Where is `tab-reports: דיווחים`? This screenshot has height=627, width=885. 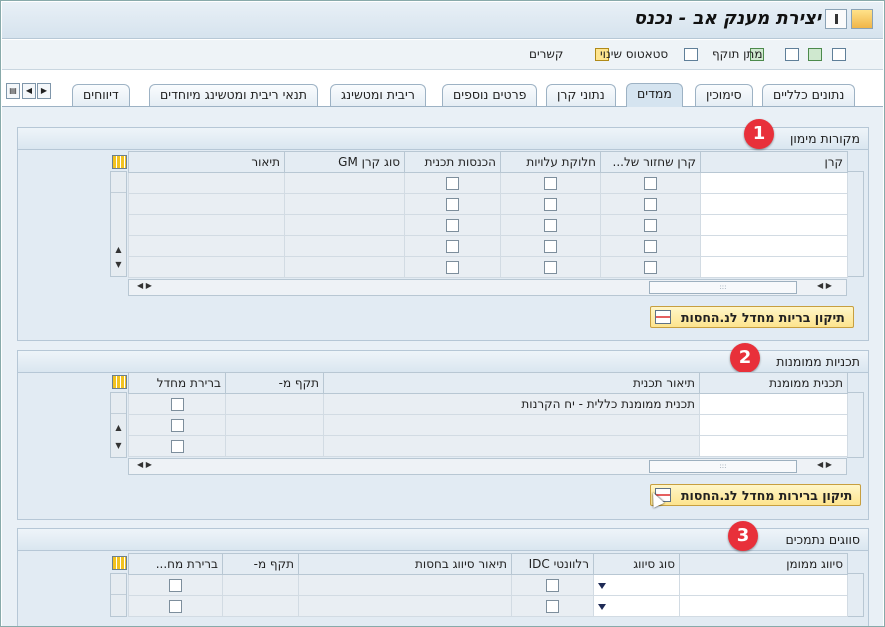 tab-reports: דיווחים is located at coordinates (101, 95).